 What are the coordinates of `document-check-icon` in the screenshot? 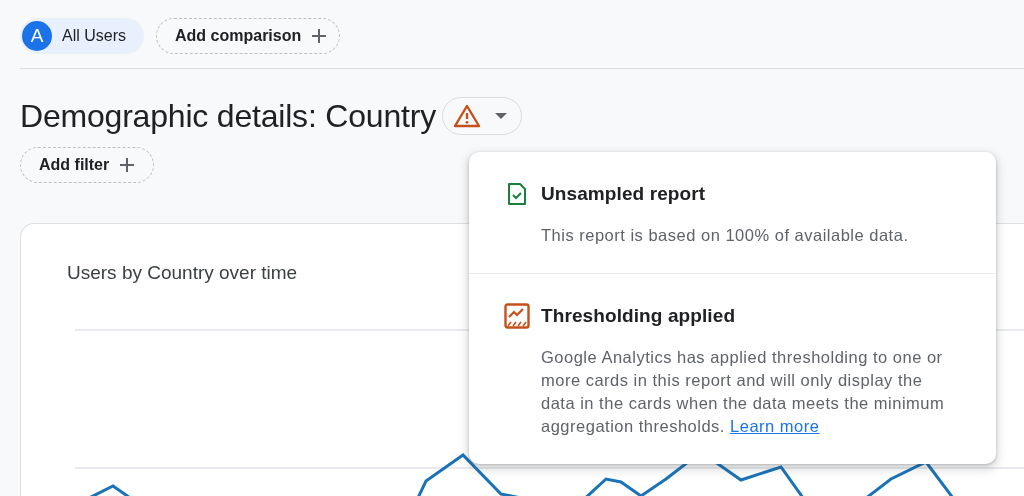 It's located at (517, 194).